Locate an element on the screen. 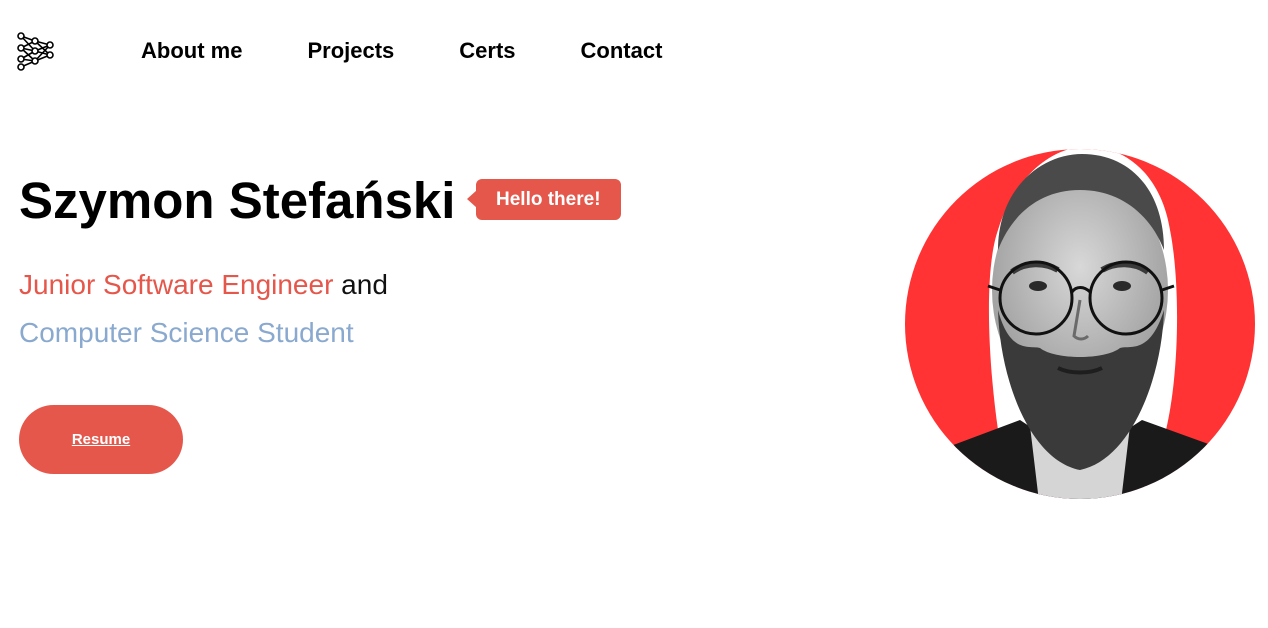  hero-status-line: Computer Science Student is located at coordinates (186, 333).